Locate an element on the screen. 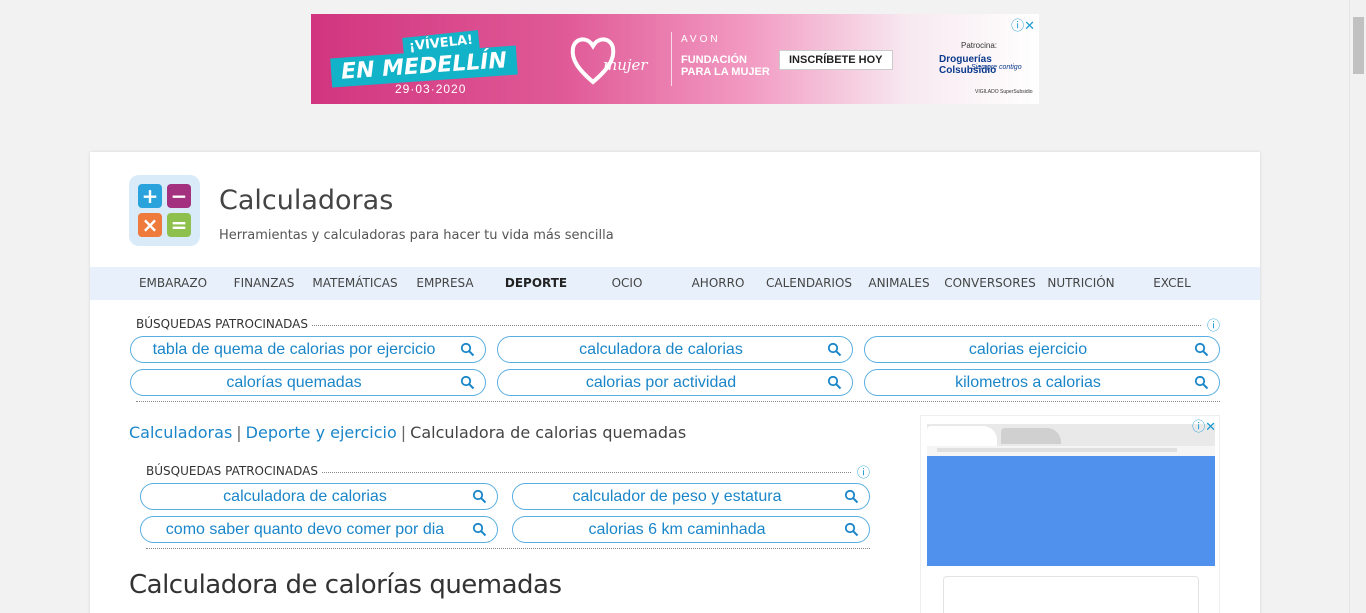 The height and width of the screenshot is (613, 1366). site-title: Calculadoras is located at coordinates (306, 200).